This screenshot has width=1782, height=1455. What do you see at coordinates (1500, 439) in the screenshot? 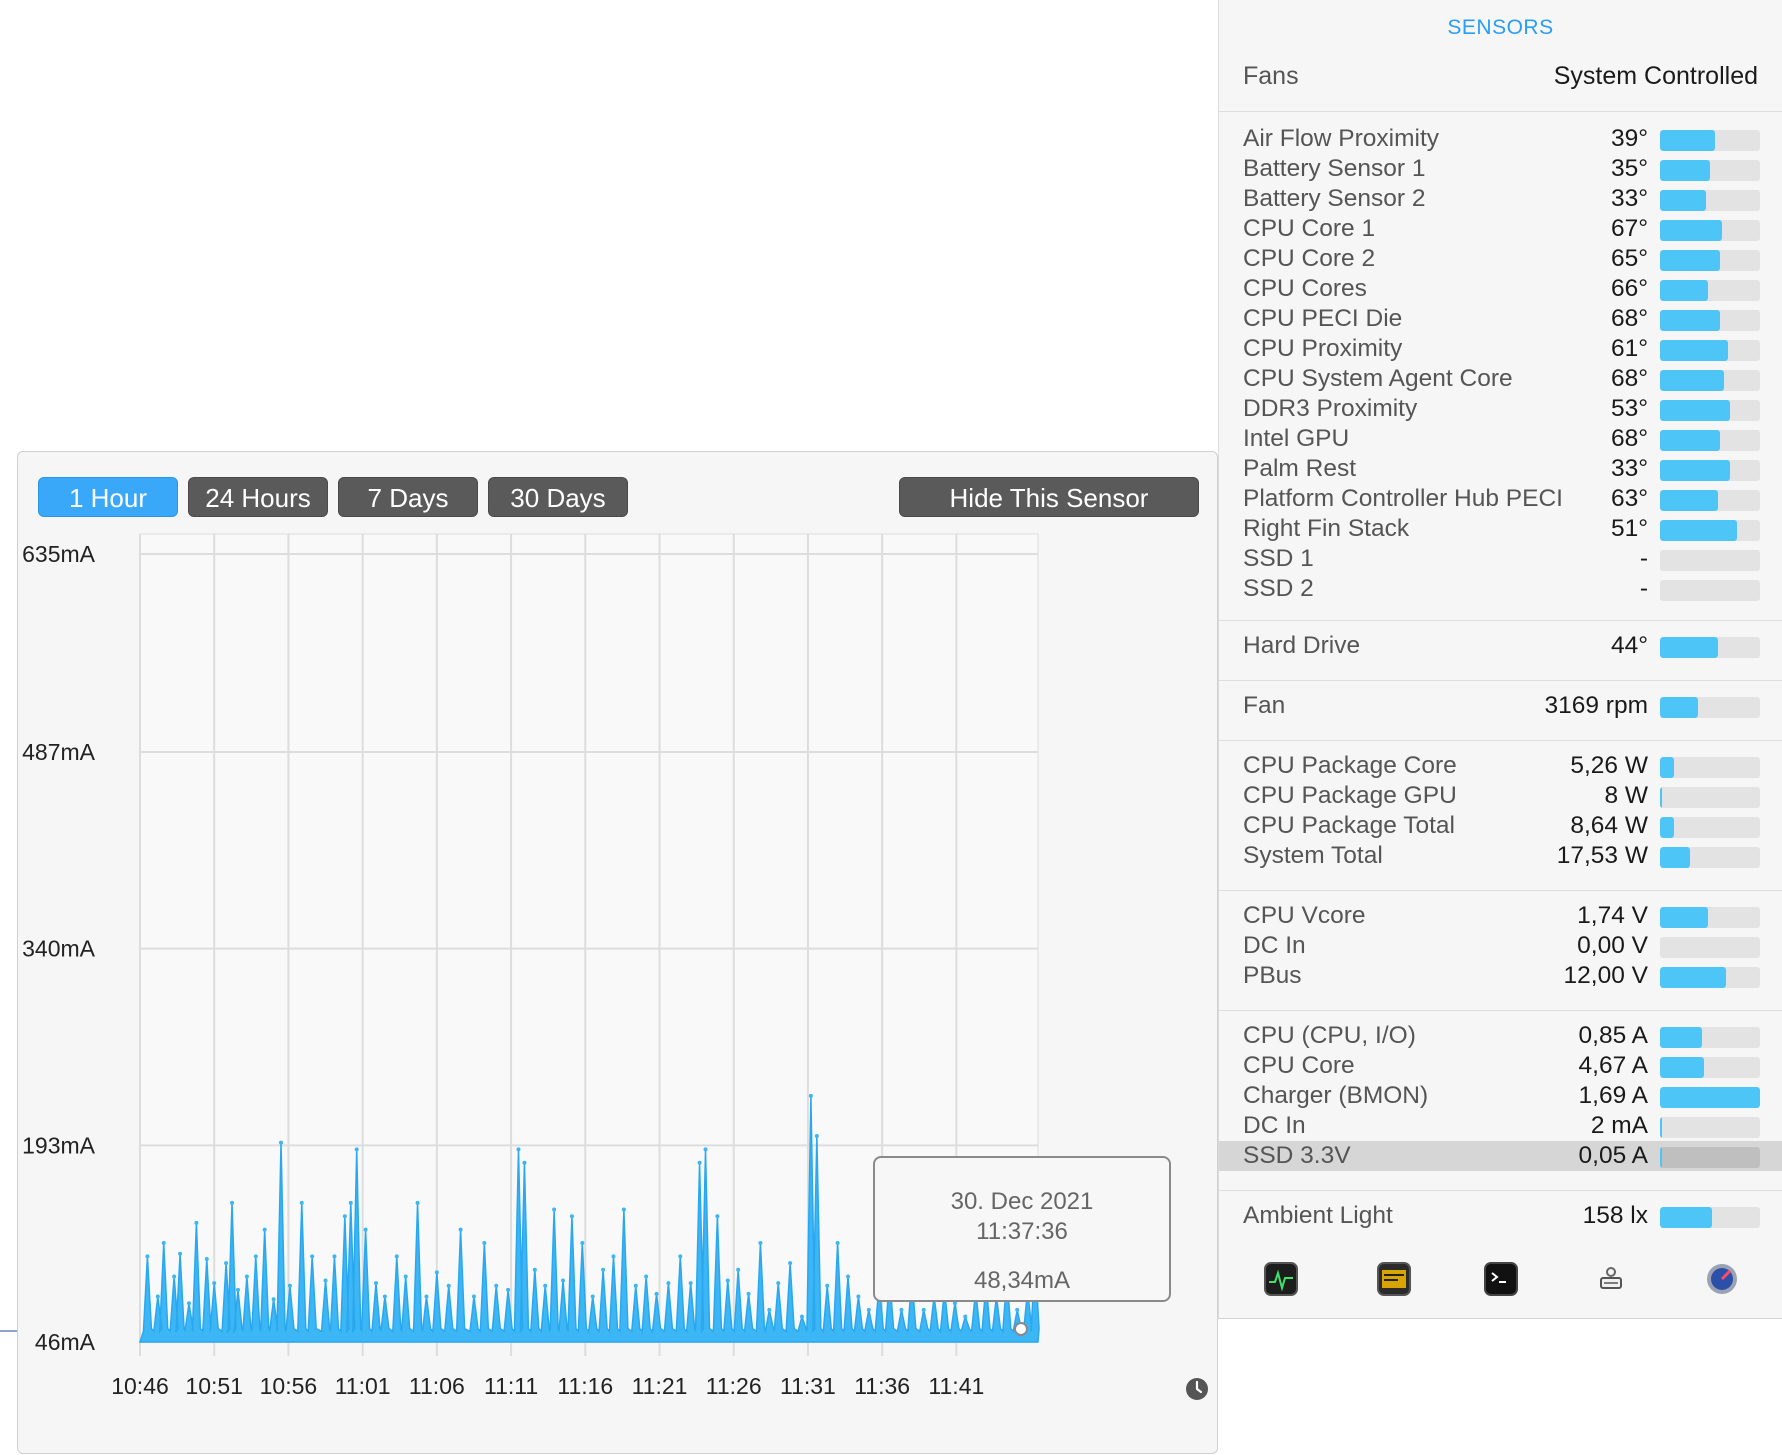
I see `sensor-row: Intel GPU 68°` at bounding box center [1500, 439].